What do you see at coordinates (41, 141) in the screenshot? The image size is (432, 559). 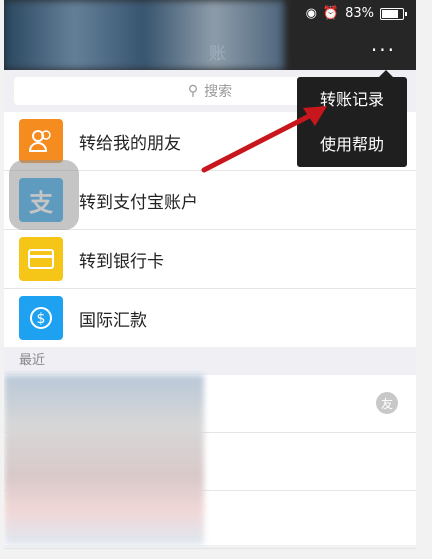 I see `contacts-icon` at bounding box center [41, 141].